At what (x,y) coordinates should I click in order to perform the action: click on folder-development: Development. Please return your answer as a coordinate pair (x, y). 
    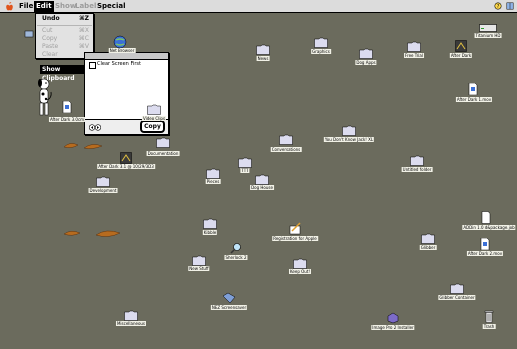
    Looking at the image, I should click on (103, 186).